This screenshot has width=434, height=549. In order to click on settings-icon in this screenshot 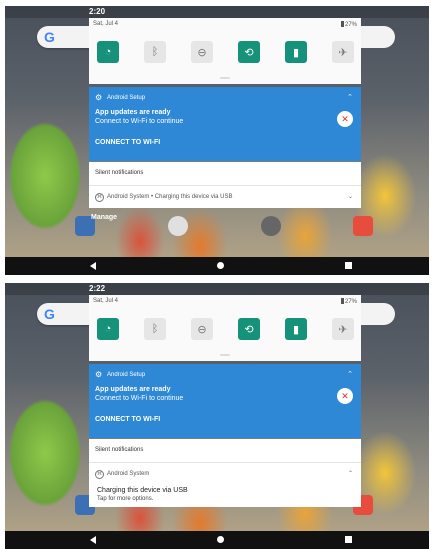, I will do `click(271, 226)`.